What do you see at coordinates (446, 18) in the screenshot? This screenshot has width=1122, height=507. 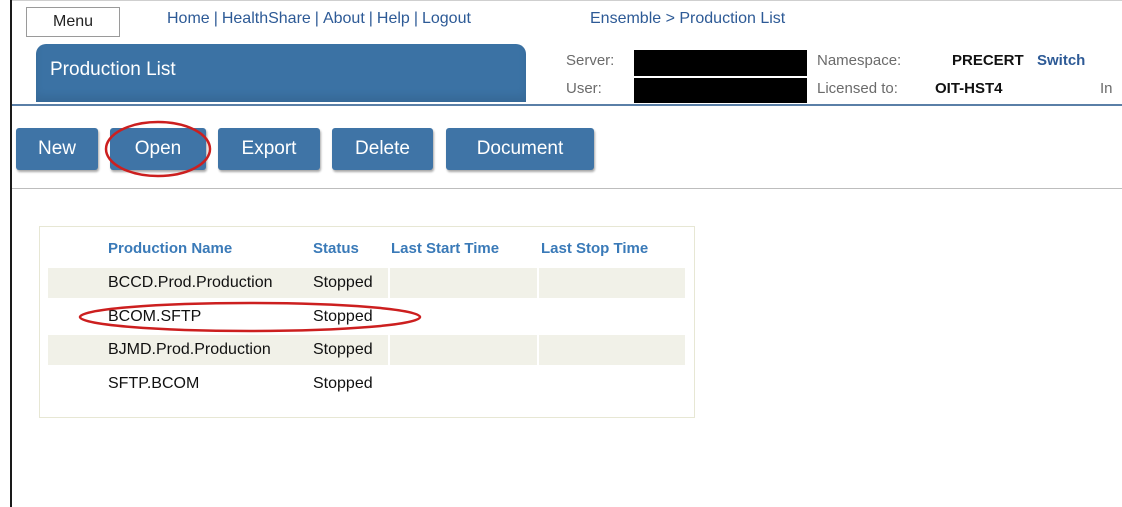 I see `nav-logout-link: Logout` at bounding box center [446, 18].